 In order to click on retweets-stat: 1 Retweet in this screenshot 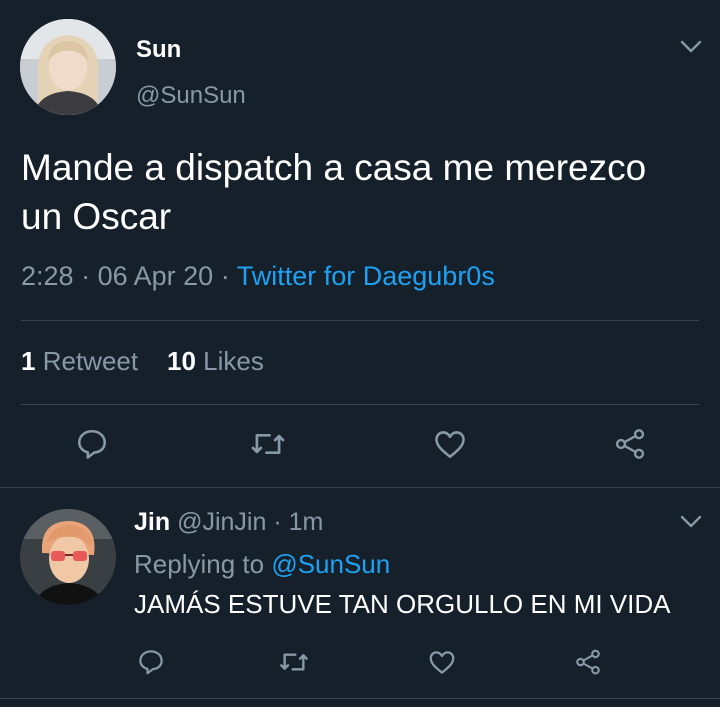, I will do `click(79, 361)`.